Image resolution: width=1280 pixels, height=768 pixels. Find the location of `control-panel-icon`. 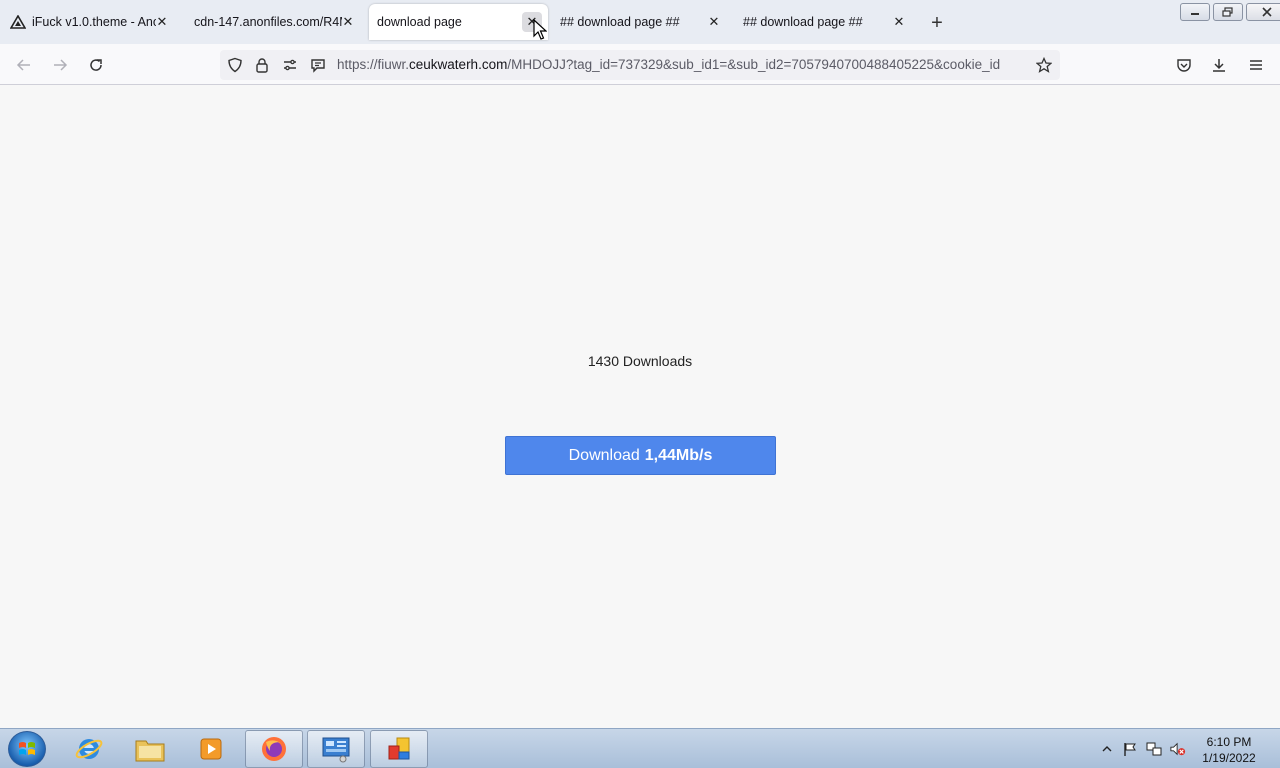

control-panel-icon is located at coordinates (336, 750).